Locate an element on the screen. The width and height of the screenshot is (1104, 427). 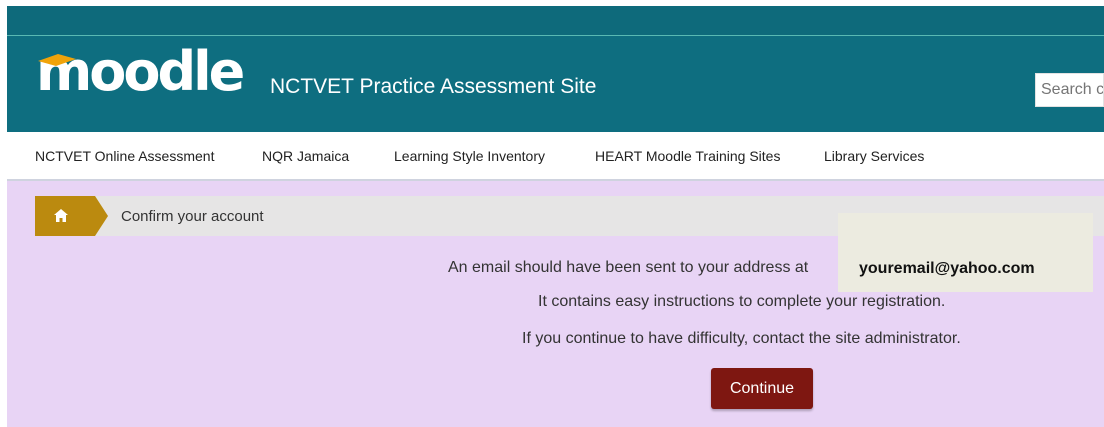
moodle-logo: moodle is located at coordinates (140, 72).